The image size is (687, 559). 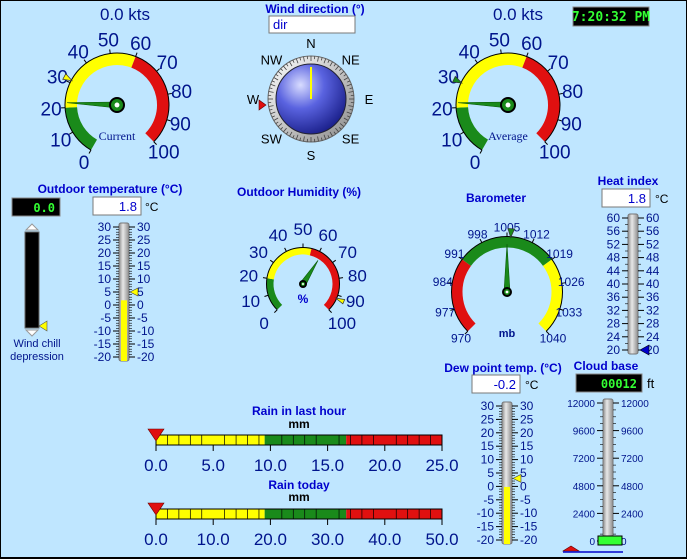 What do you see at coordinates (105, 318) in the screenshot?
I see `outdoor-temperature-label-left: -5` at bounding box center [105, 318].